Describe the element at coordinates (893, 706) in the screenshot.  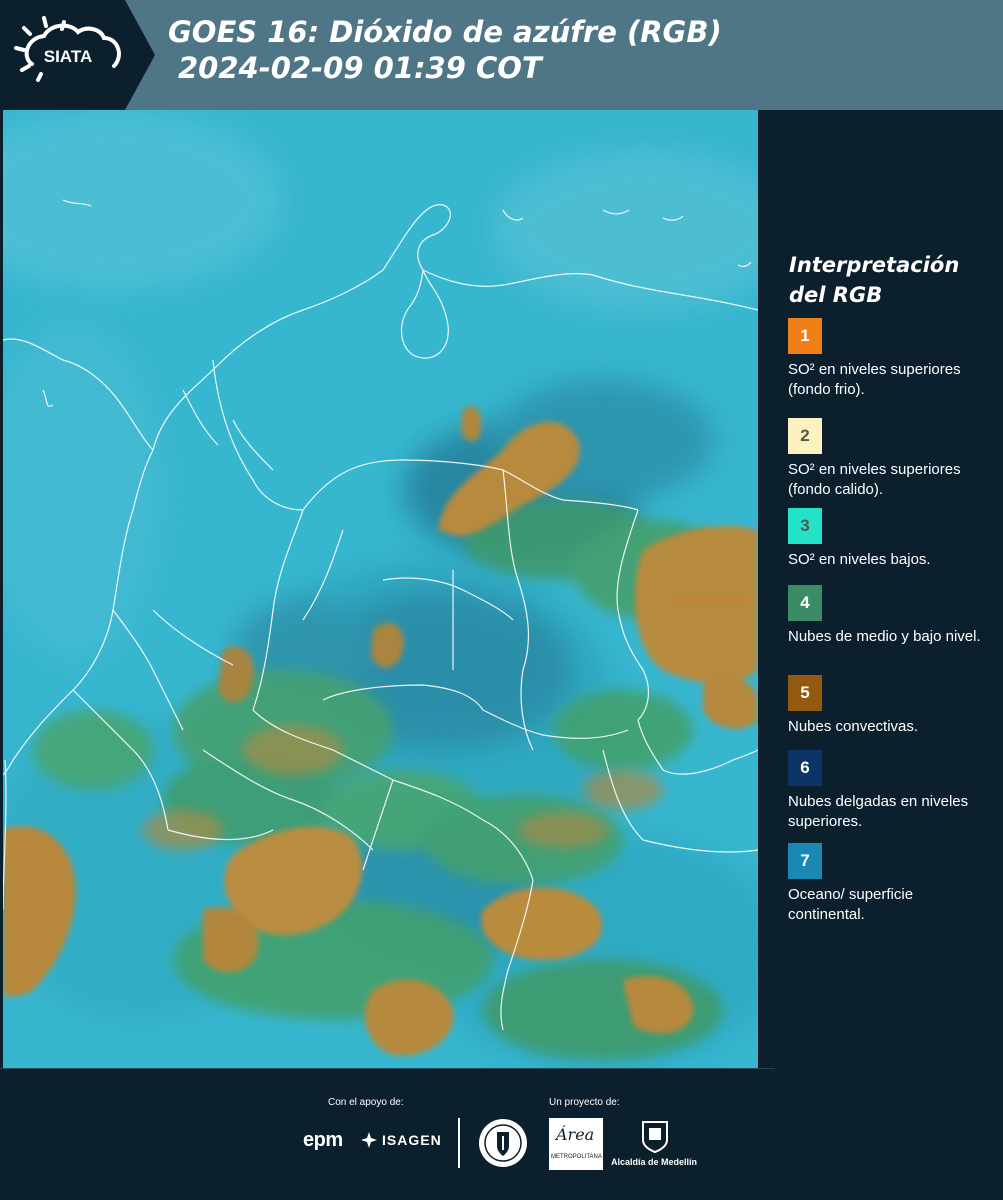
I see `legend-item: 5 Nubes convectivas.` at that location.